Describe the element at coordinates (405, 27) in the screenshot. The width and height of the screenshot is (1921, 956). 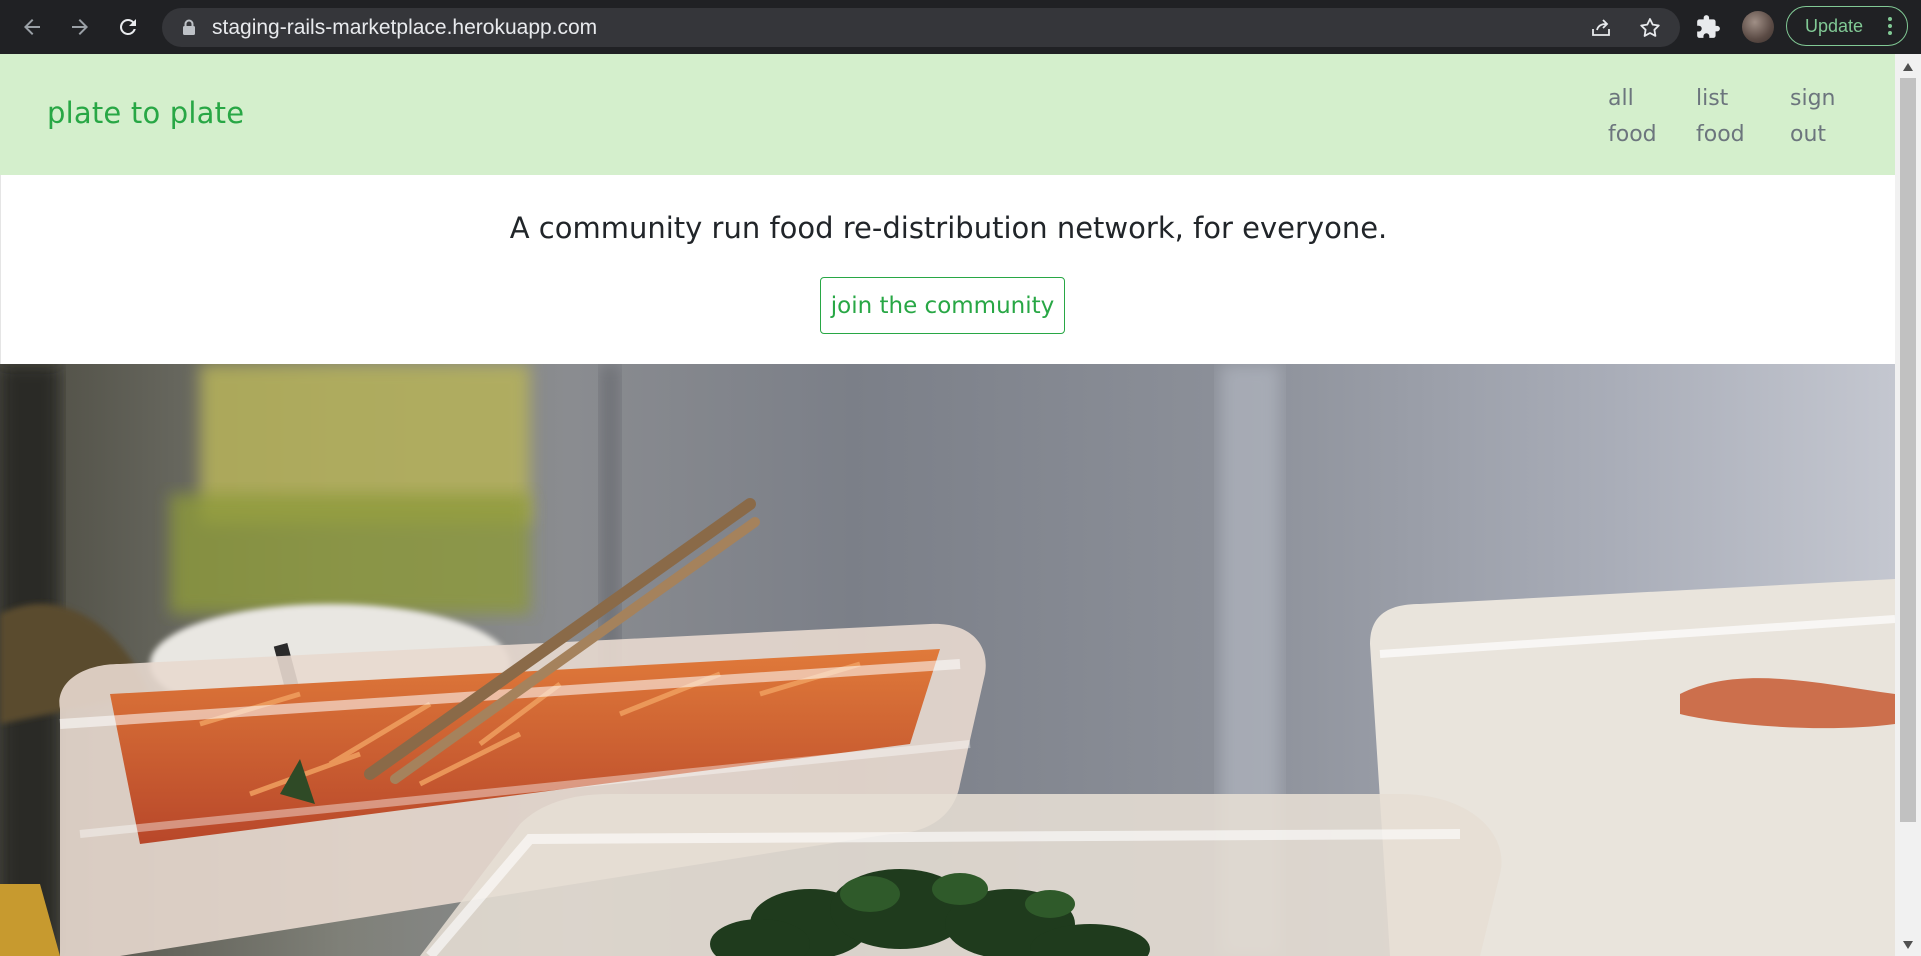
I see `url-text: staging-rails-marketplace.herokuapp.com` at that location.